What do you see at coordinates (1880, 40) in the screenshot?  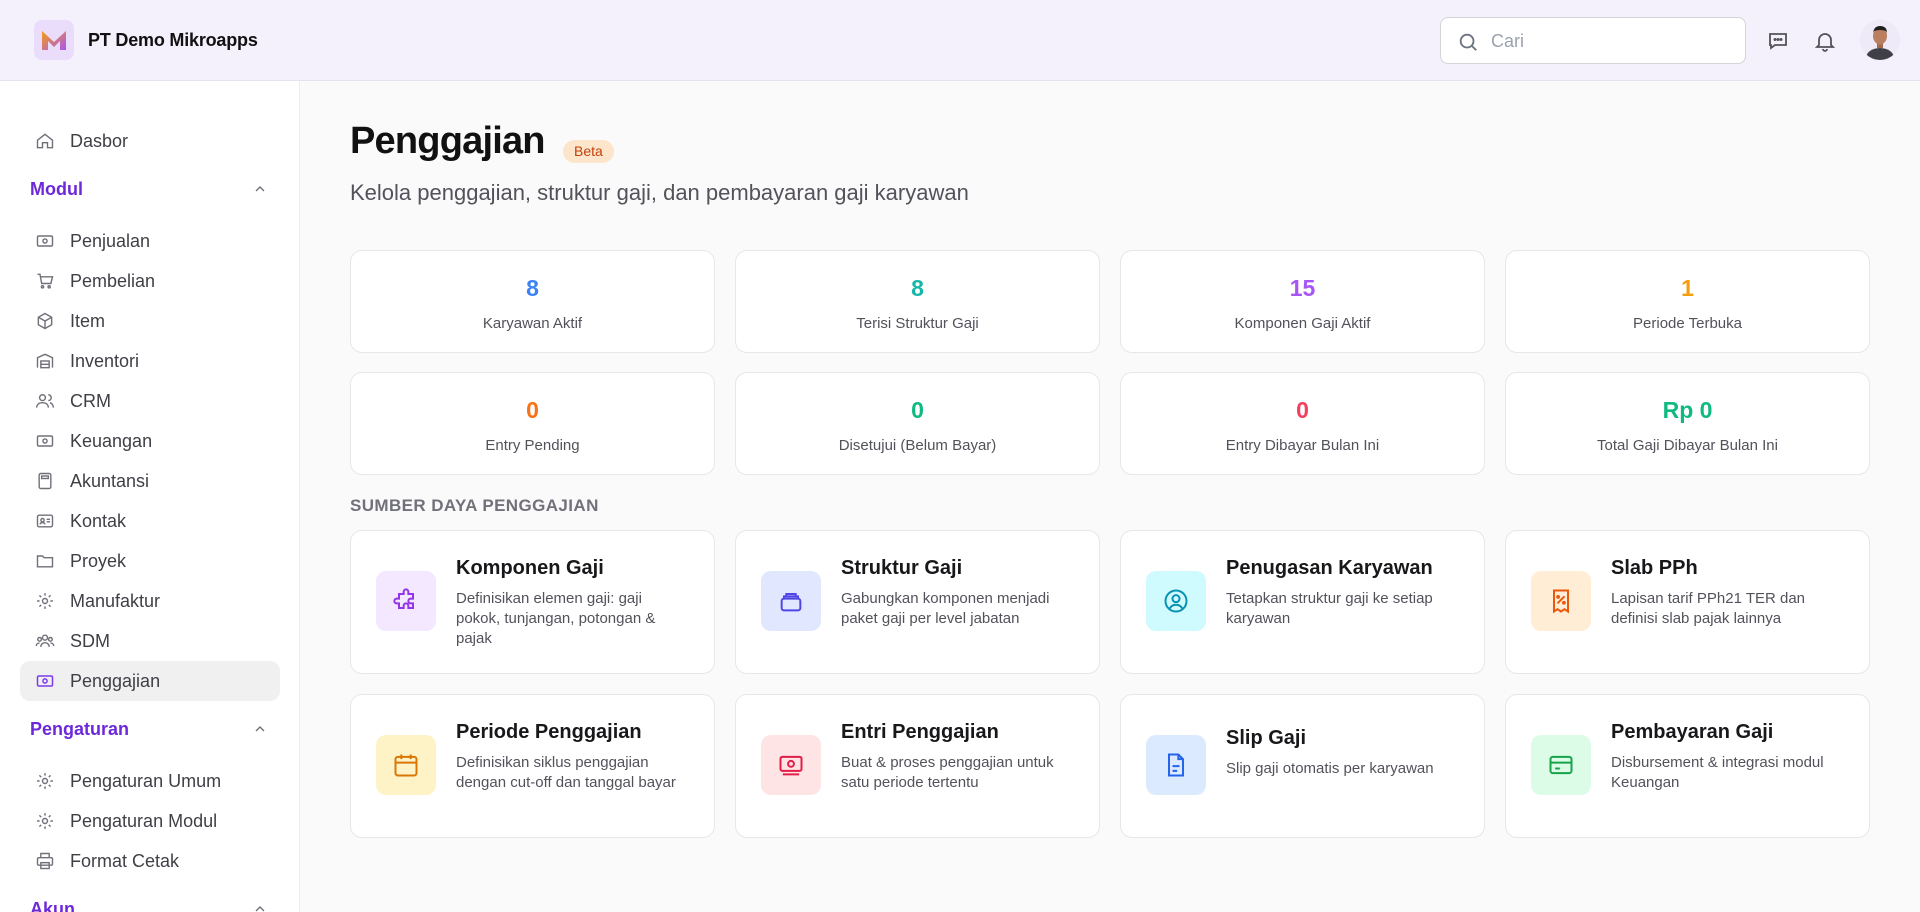 I see `user-avatar` at bounding box center [1880, 40].